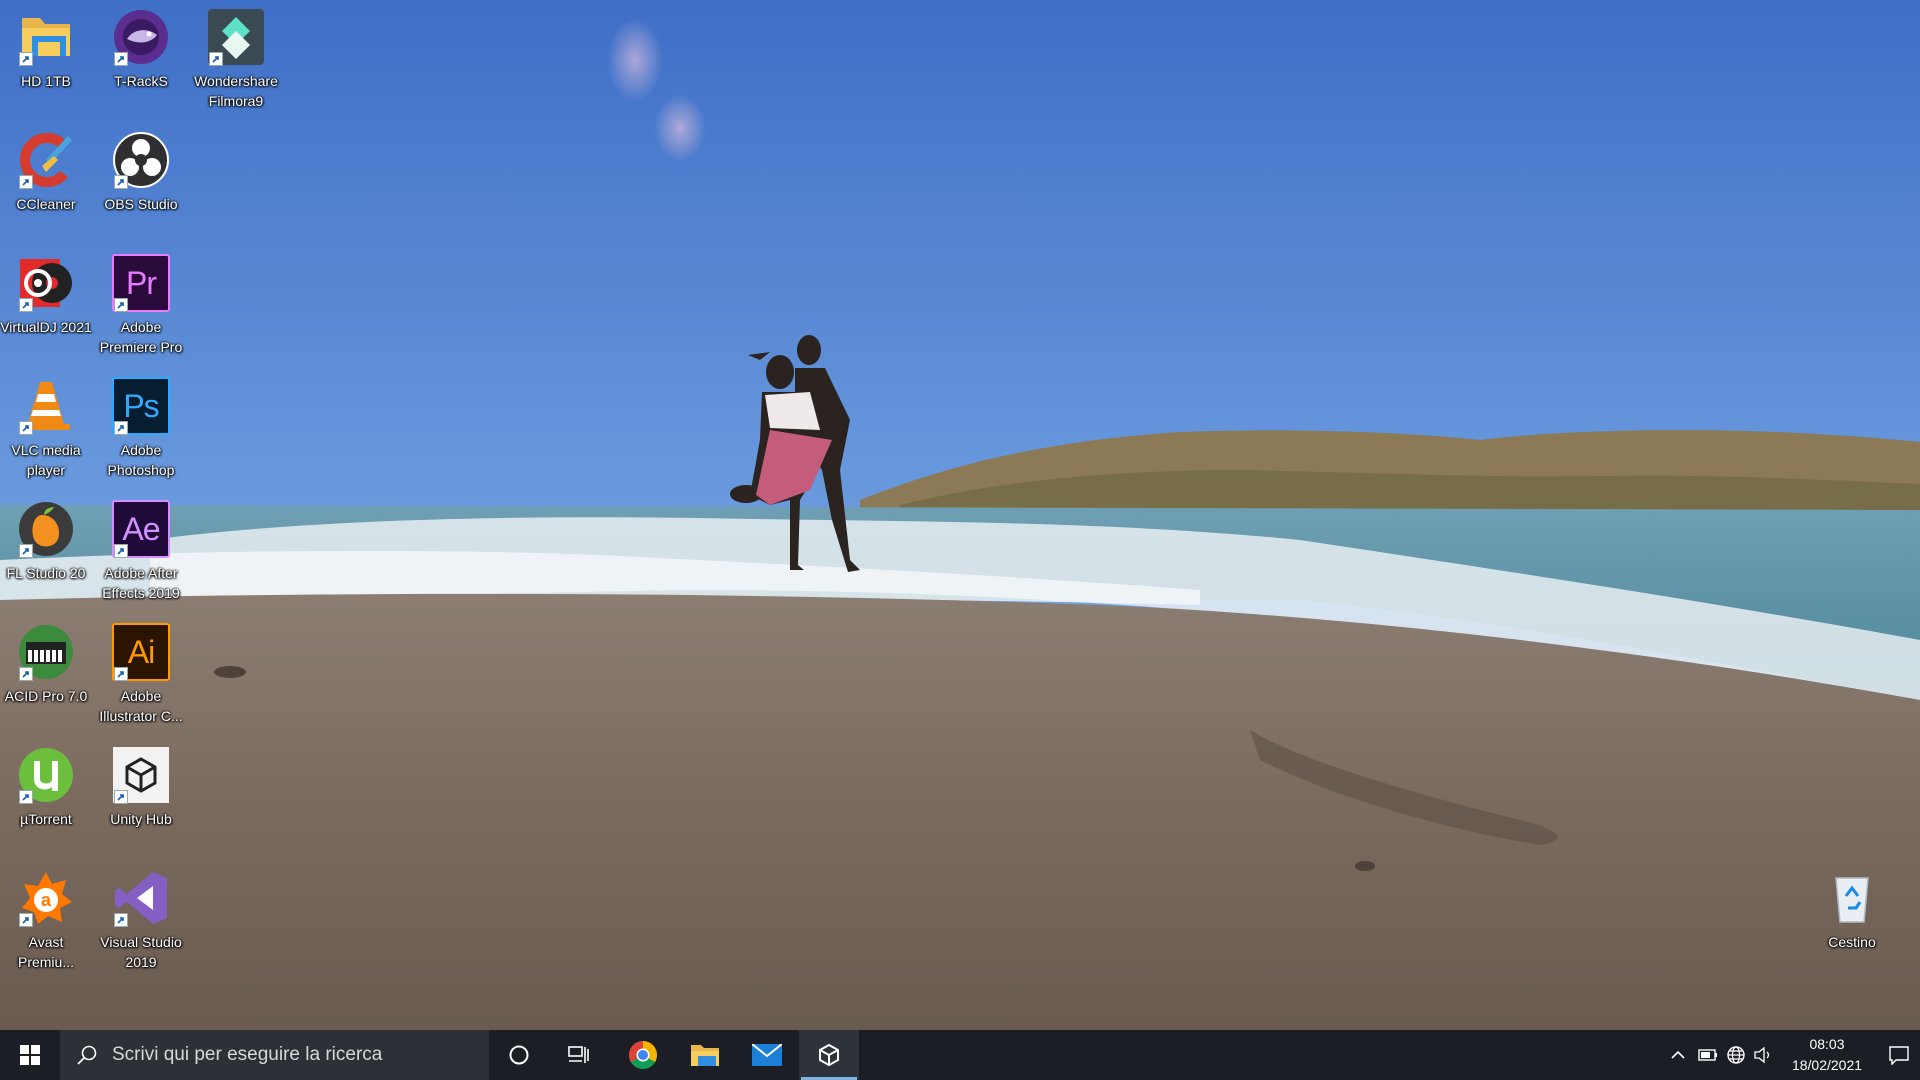 The image size is (1920, 1080). I want to click on icon-label: T-RackS, so click(141, 81).